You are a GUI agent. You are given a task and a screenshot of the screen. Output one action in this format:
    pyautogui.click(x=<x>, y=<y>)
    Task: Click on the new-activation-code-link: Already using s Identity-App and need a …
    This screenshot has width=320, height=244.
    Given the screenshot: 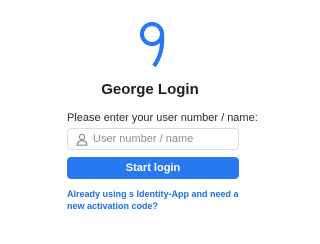 What is the action you would take?
    pyautogui.click(x=156, y=200)
    